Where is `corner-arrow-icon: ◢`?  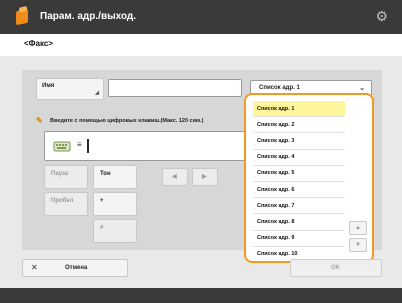 corner-arrow-icon: ◢ is located at coordinates (97, 93).